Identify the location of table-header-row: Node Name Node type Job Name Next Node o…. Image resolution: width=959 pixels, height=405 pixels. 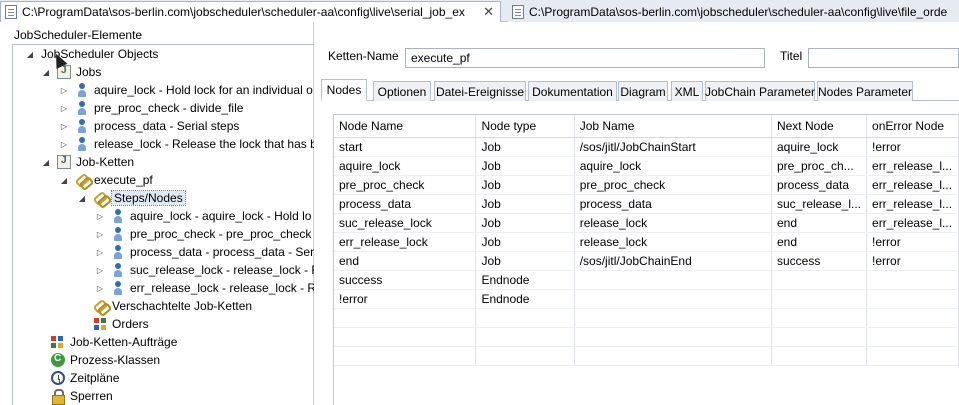
(646, 126).